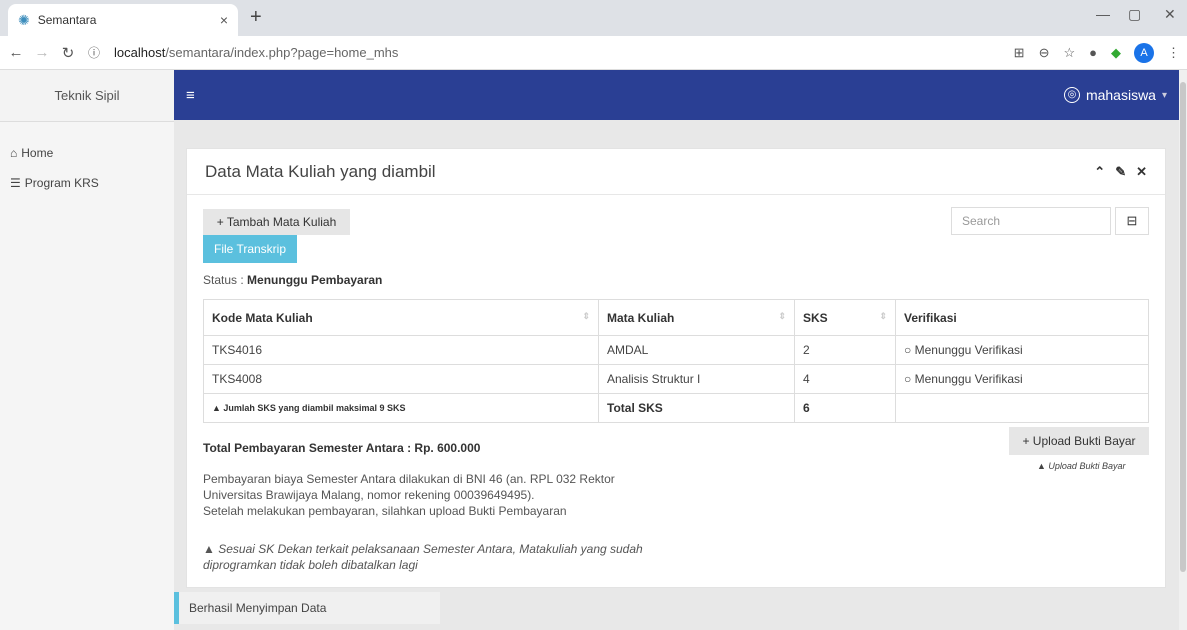 Image resolution: width=1187 pixels, height=630 pixels. I want to click on cell-sks: 4, so click(845, 379).